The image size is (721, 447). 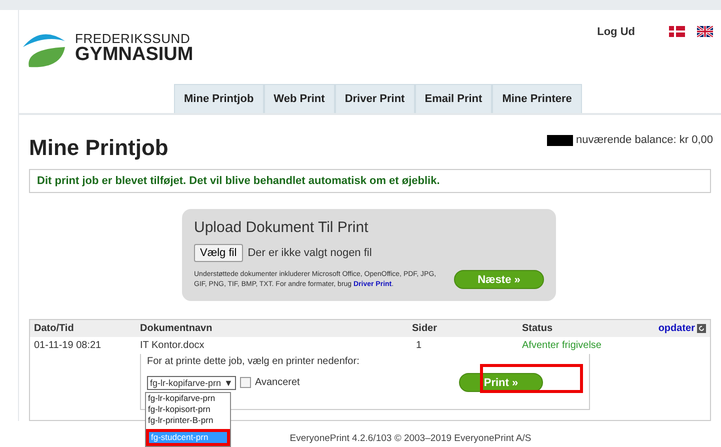 I want to click on printer-prompt: For at printe dette job, vælg en printer nedenfor:, so click(x=253, y=361).